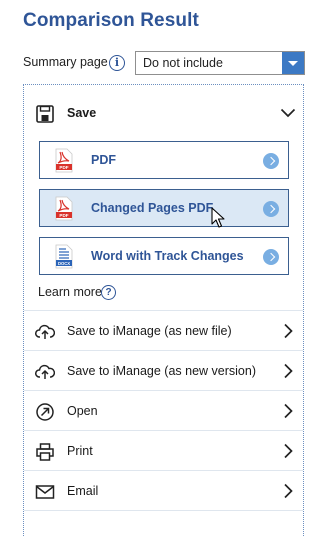  I want to click on help-icon: ?, so click(108, 292).